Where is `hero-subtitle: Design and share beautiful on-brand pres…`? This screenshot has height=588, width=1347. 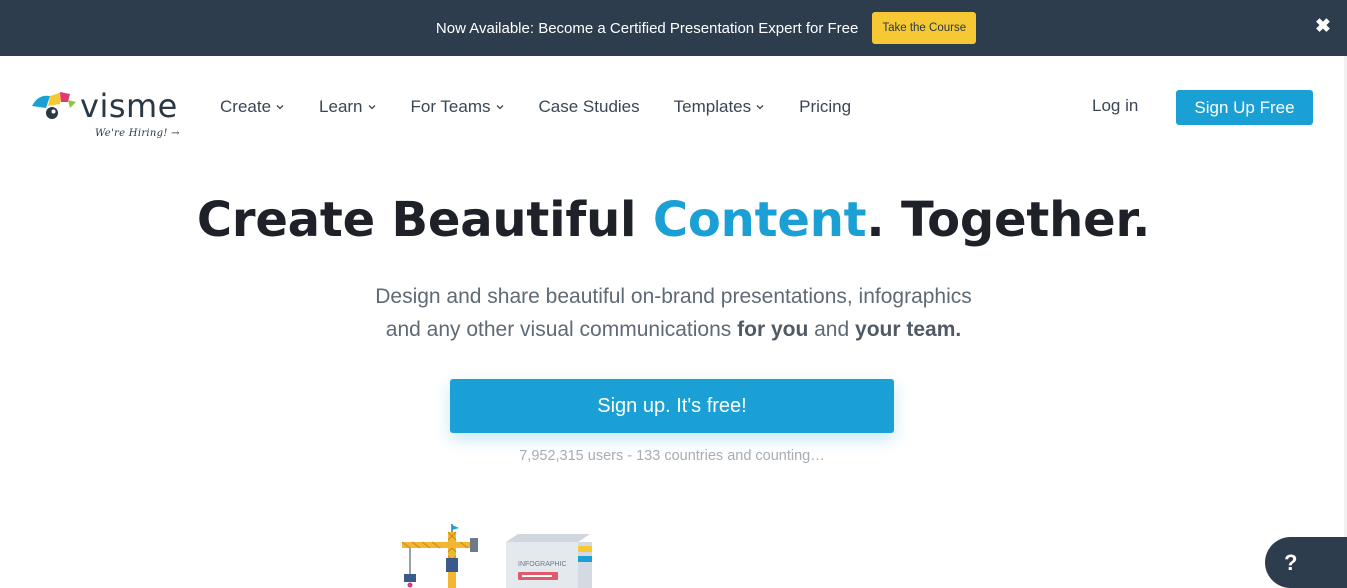
hero-subtitle: Design and share beautiful on-brand pres… is located at coordinates (673, 313).